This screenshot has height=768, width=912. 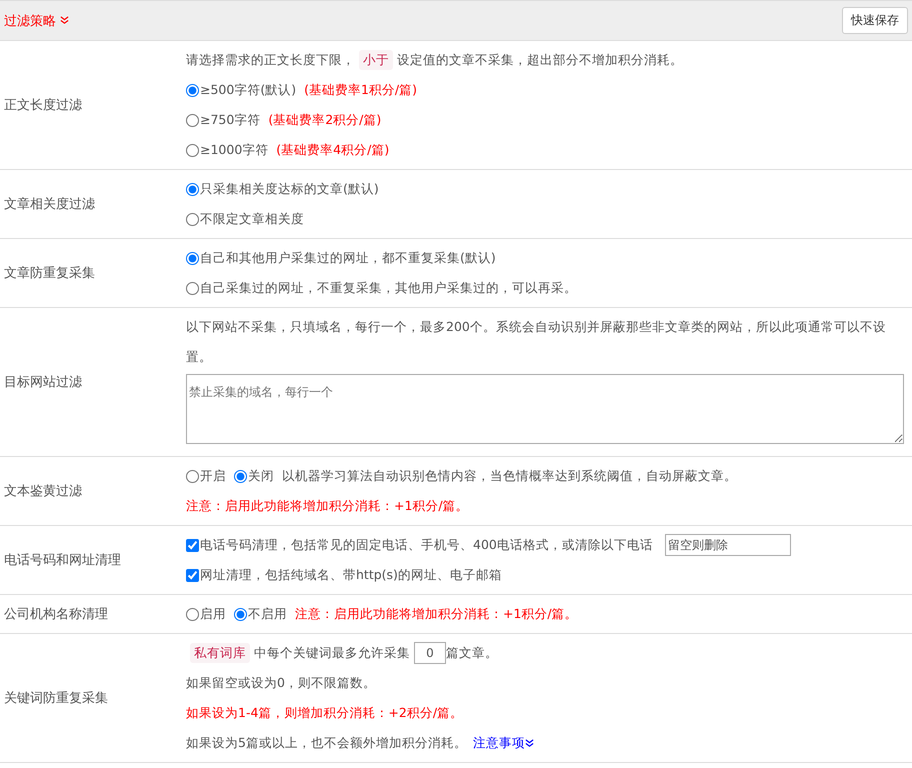 What do you see at coordinates (472, 653) in the screenshot?
I see `description-text: 篇文章。` at bounding box center [472, 653].